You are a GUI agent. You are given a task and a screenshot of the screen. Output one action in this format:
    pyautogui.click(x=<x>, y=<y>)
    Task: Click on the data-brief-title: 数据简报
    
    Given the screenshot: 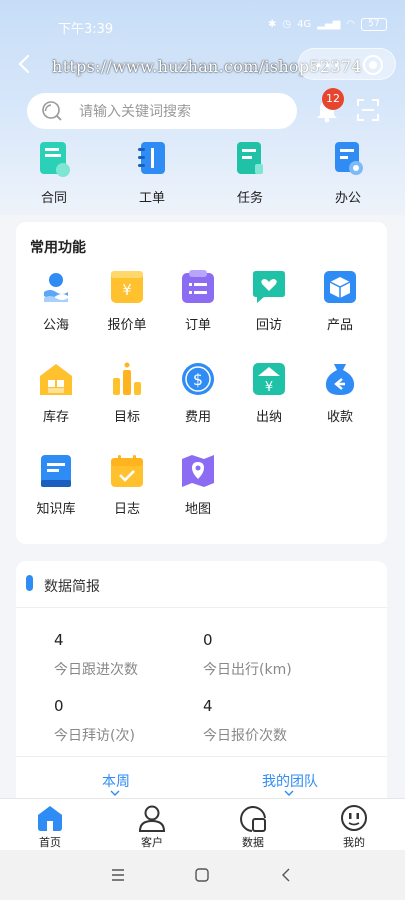 What is the action you would take?
    pyautogui.click(x=72, y=587)
    